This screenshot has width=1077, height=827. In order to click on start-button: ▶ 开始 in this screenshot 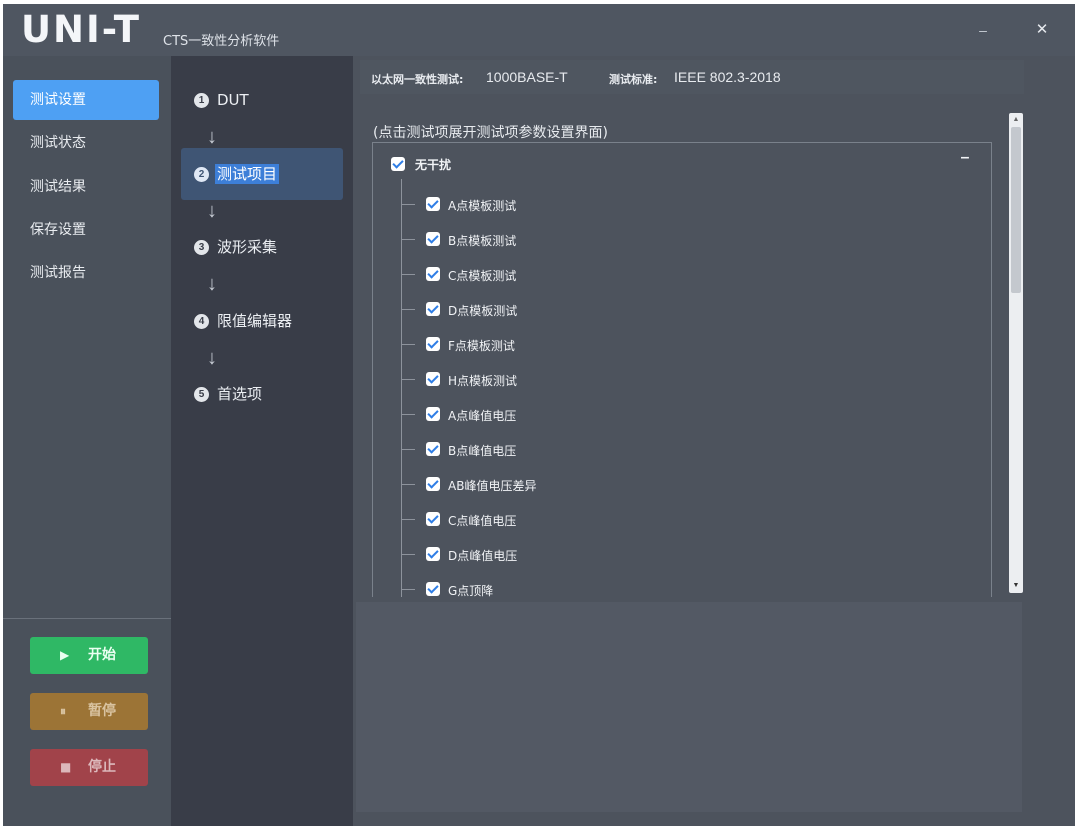, I will do `click(89, 655)`.